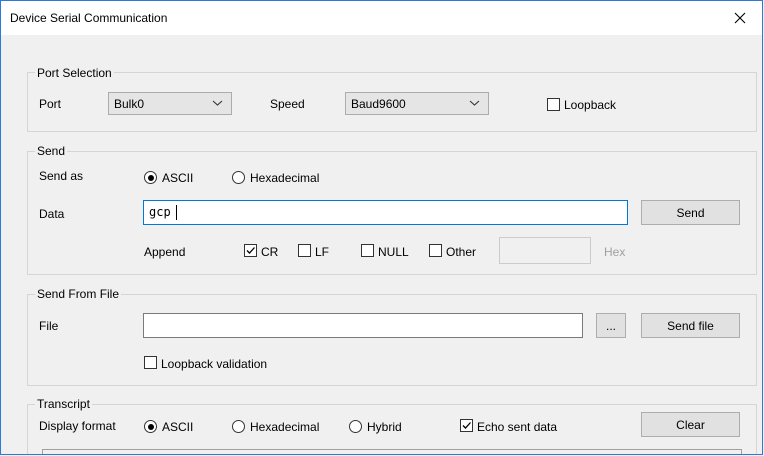  Describe the element at coordinates (615, 252) in the screenshot. I see `hex-label: Hex` at that location.